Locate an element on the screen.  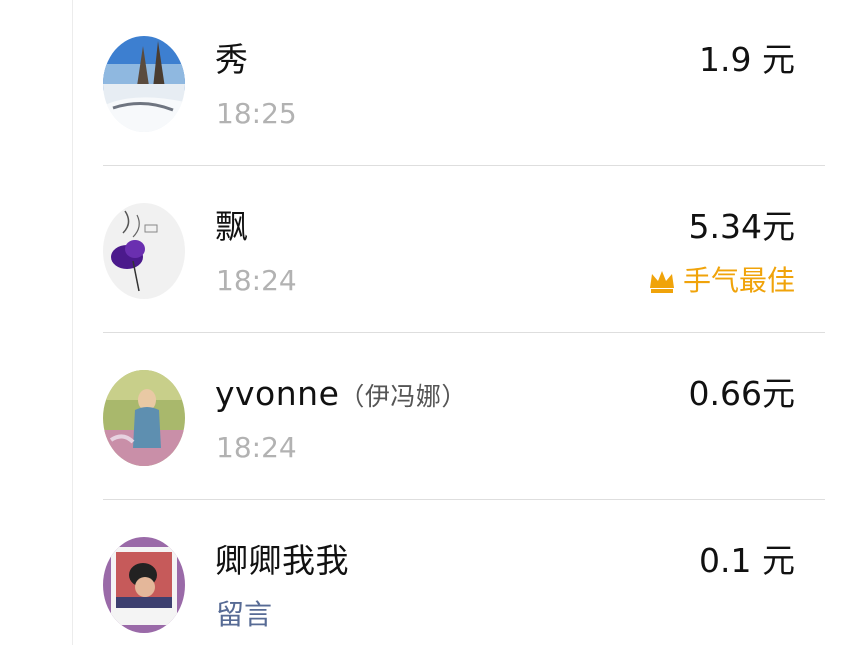
leave-message-link: 留言 is located at coordinates (244, 615).